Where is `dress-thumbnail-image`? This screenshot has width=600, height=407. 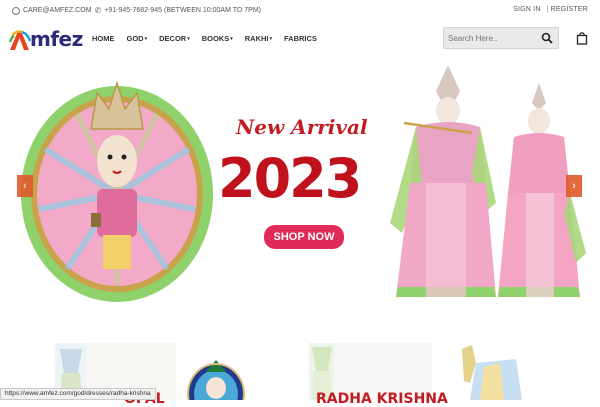 dress-thumbnail-image is located at coordinates (501, 371).